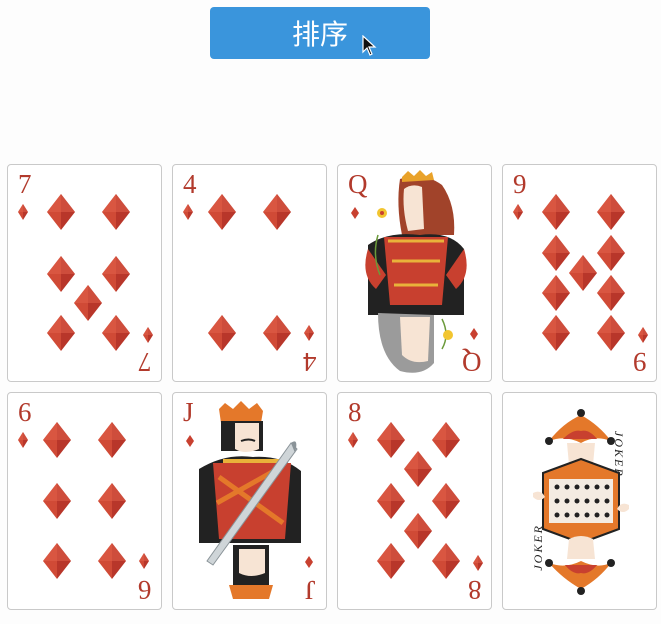 This screenshot has width=661, height=624. I want to click on playing-card-j-diamonds: J J, so click(249, 501).